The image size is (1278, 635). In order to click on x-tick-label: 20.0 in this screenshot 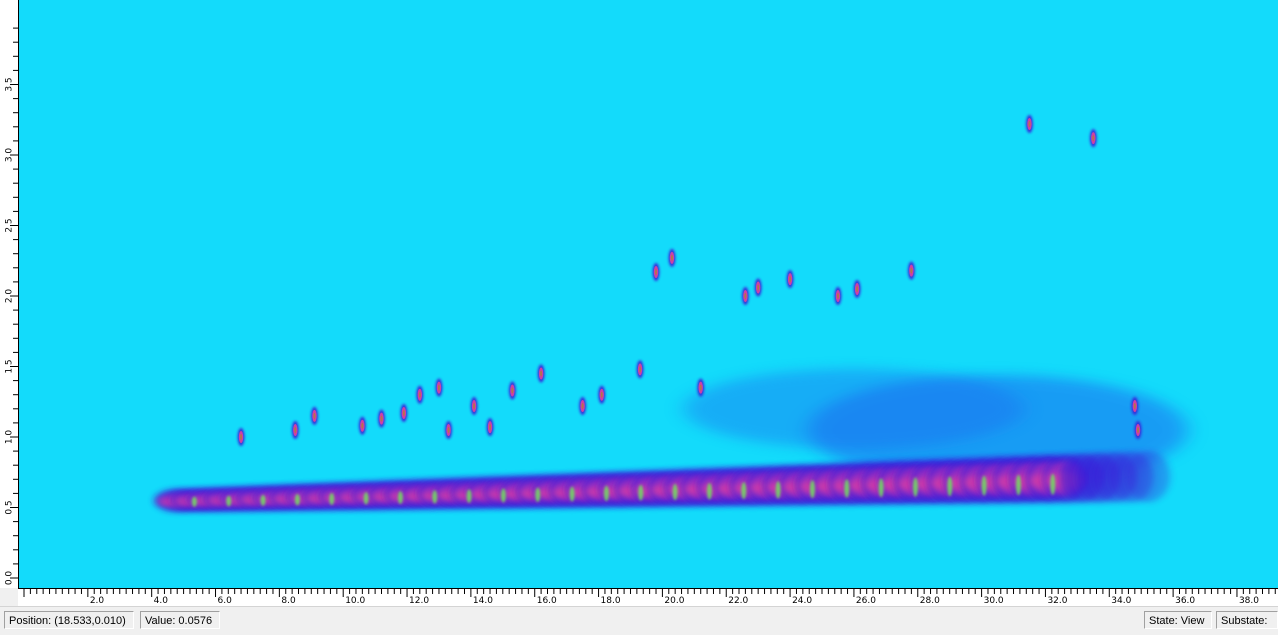, I will do `click(674, 601)`.